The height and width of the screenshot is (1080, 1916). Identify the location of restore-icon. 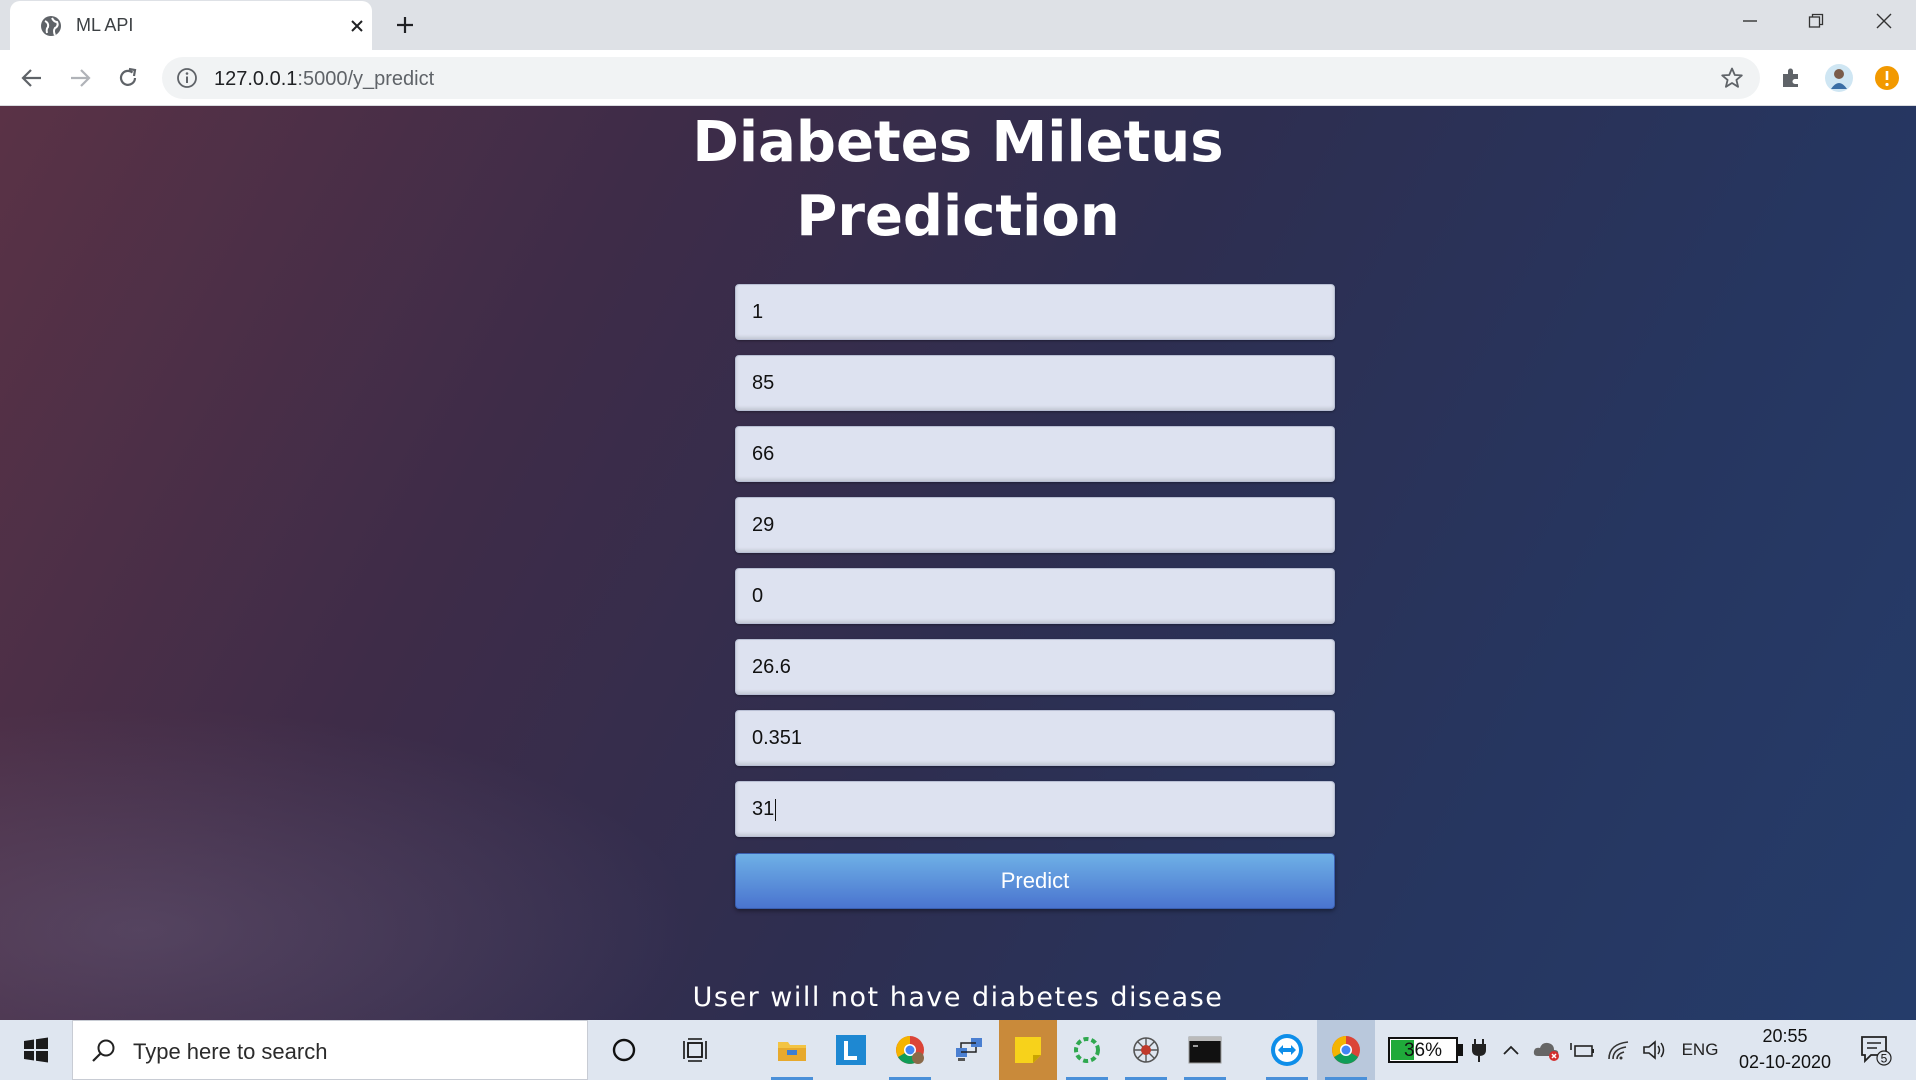
(1816, 21).